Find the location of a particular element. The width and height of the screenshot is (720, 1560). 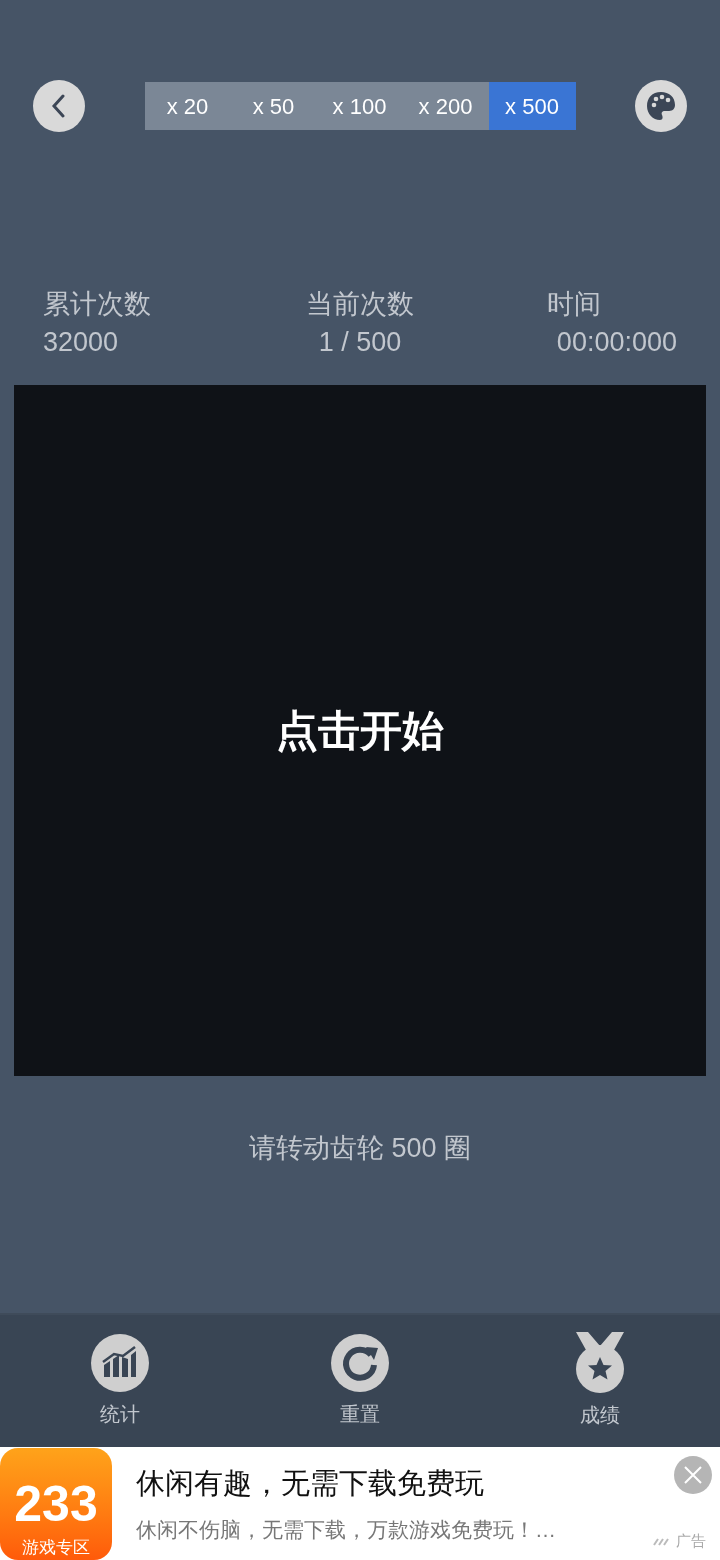

hint-text: 请转动齿轮 500 圈 is located at coordinates (360, 1148).